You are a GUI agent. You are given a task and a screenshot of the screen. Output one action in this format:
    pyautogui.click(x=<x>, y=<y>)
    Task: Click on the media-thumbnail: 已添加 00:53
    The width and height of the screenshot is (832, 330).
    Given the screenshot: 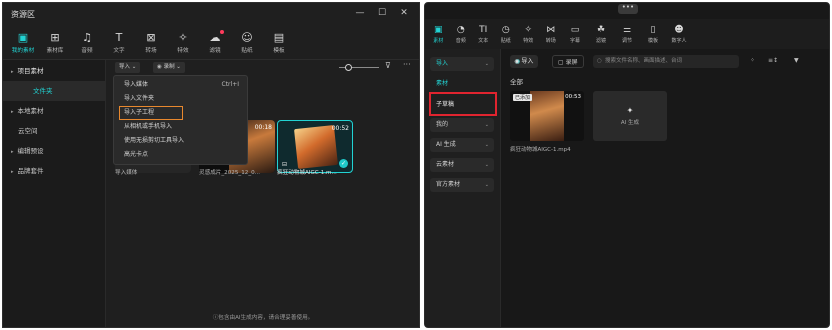 What is the action you would take?
    pyautogui.click(x=547, y=116)
    